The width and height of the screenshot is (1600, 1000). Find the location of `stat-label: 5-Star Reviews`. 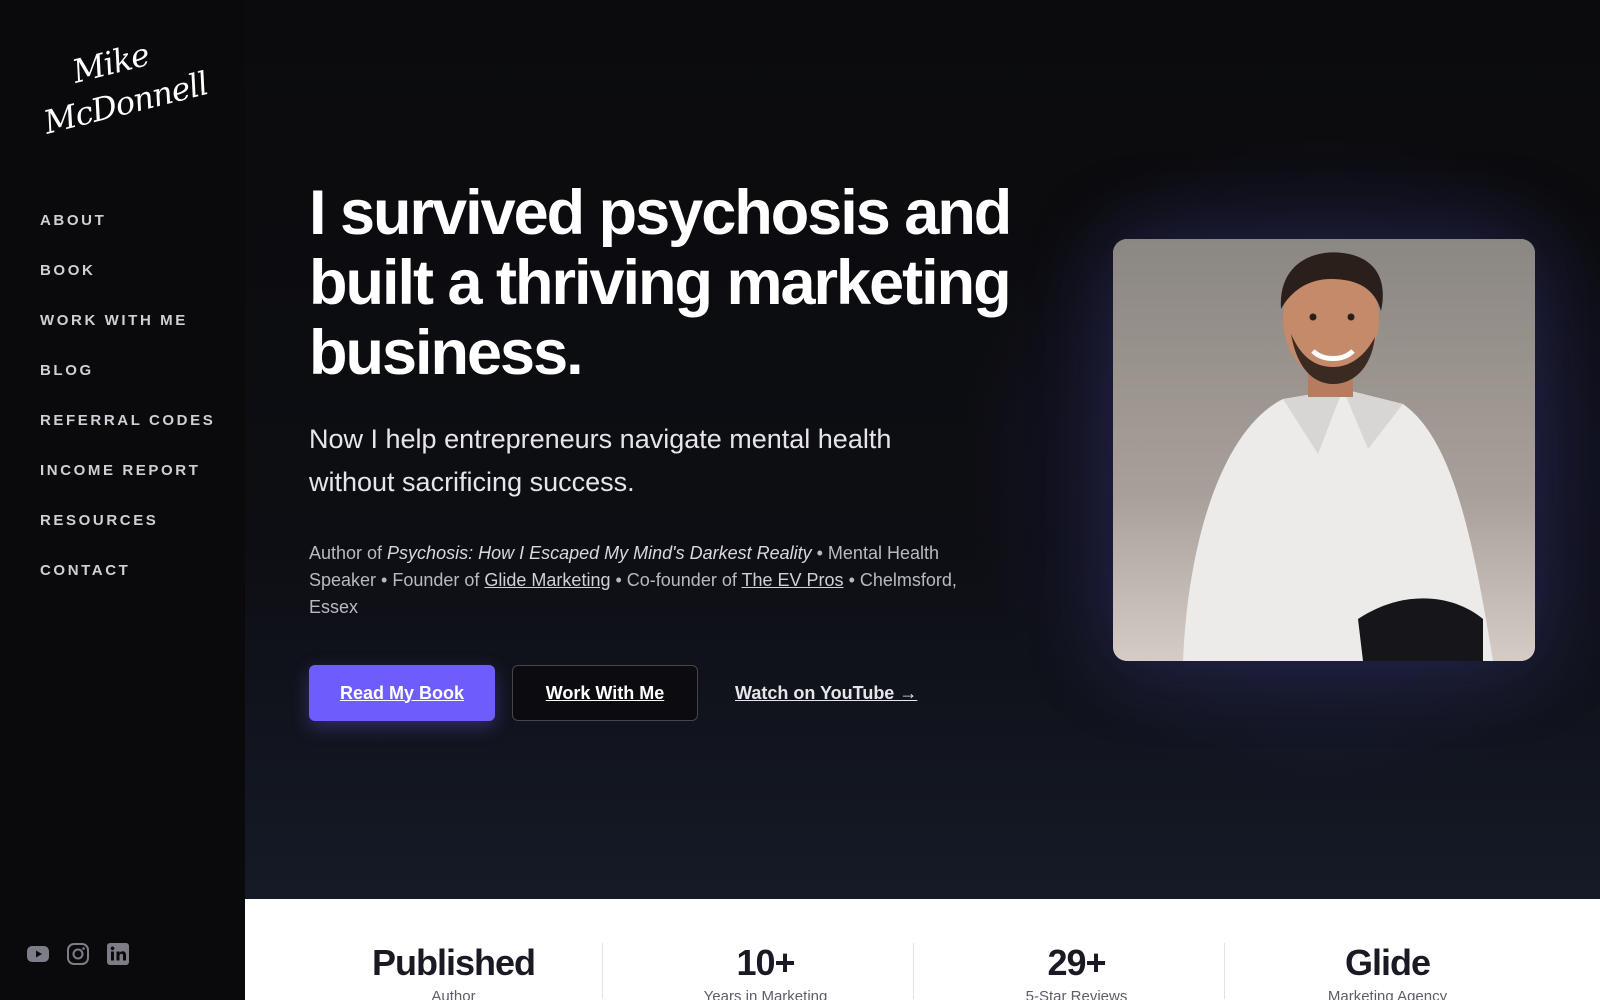

stat-label: 5-Star Reviews is located at coordinates (1076, 994).